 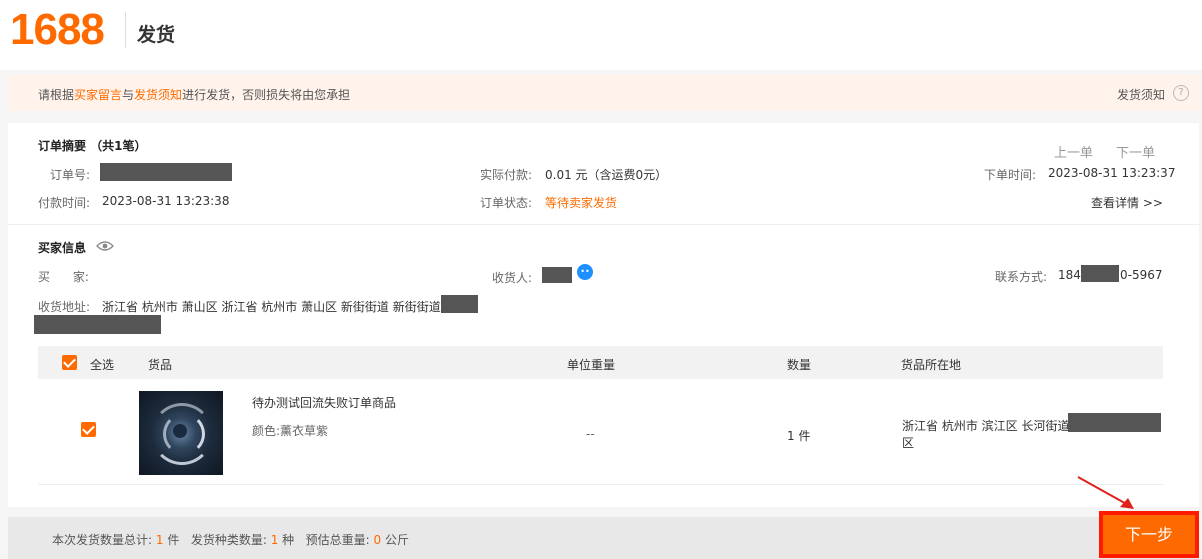 What do you see at coordinates (603, 224) in the screenshot?
I see `section-divider` at bounding box center [603, 224].